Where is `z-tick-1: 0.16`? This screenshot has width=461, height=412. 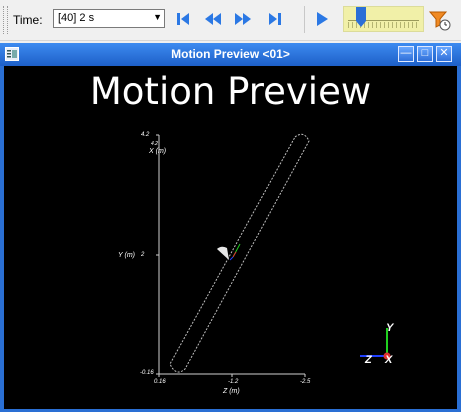
z-tick-1: 0.16 is located at coordinates (160, 382).